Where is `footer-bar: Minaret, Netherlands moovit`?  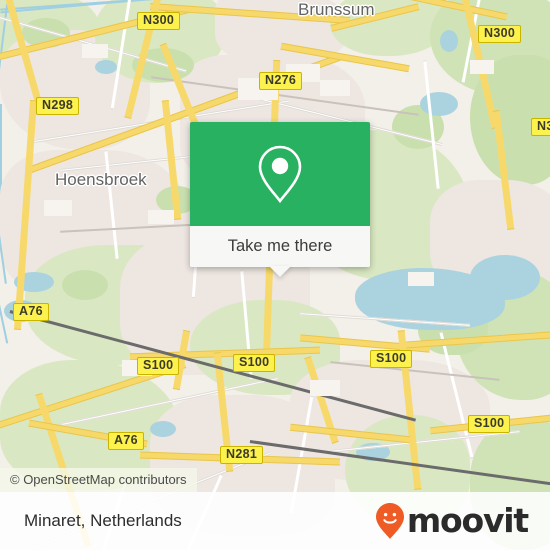 footer-bar: Minaret, Netherlands moovit is located at coordinates (275, 521).